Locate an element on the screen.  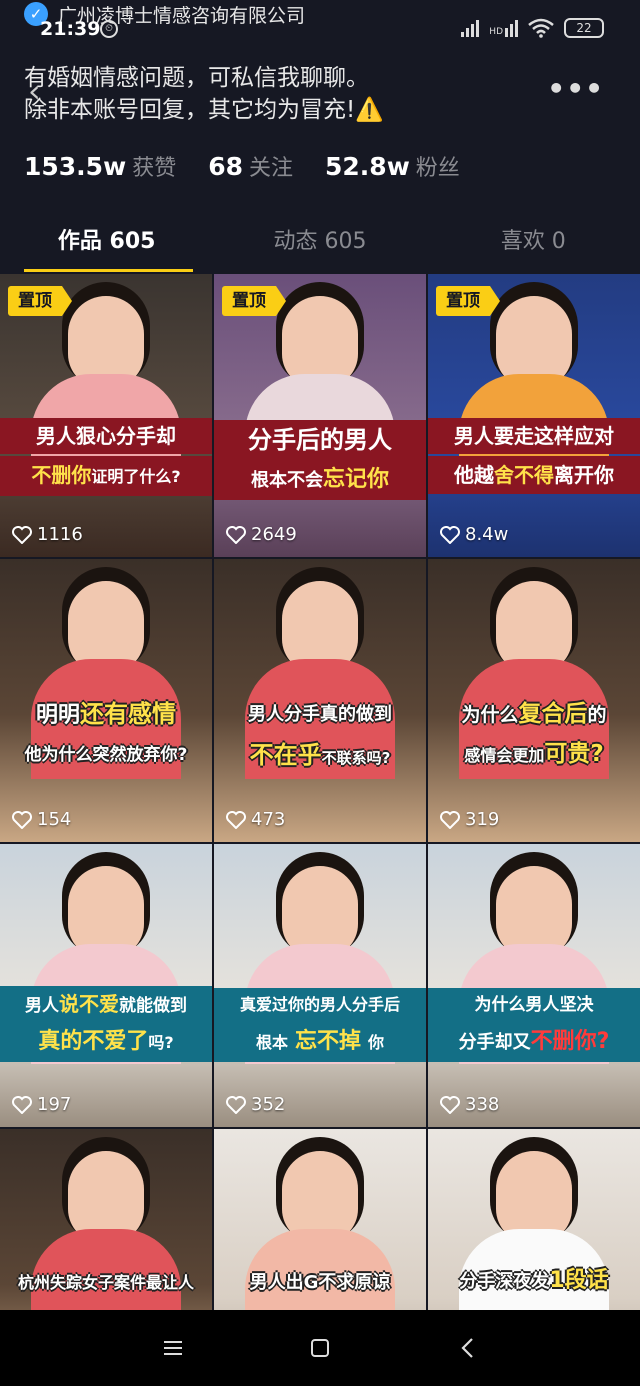
like-count: 2649 is located at coordinates (261, 534).